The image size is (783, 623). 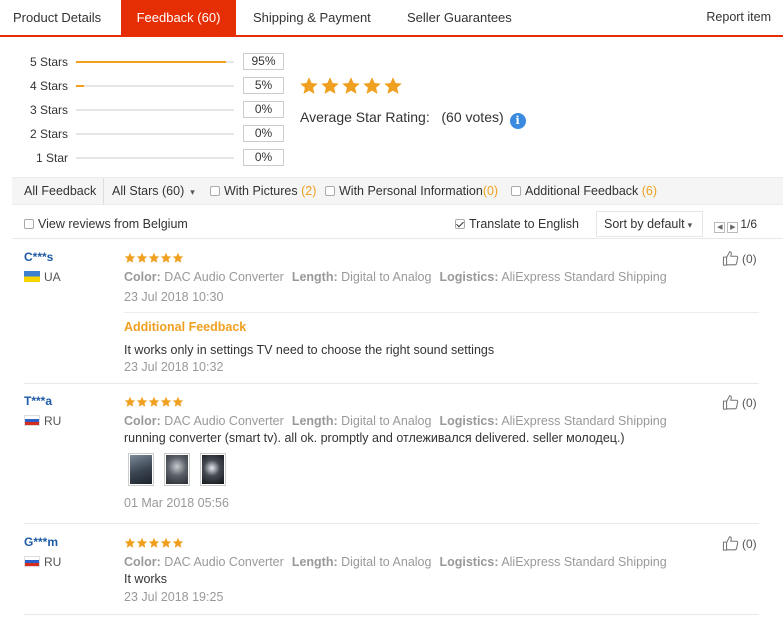 I want to click on info-icon: i, so click(x=517, y=121).